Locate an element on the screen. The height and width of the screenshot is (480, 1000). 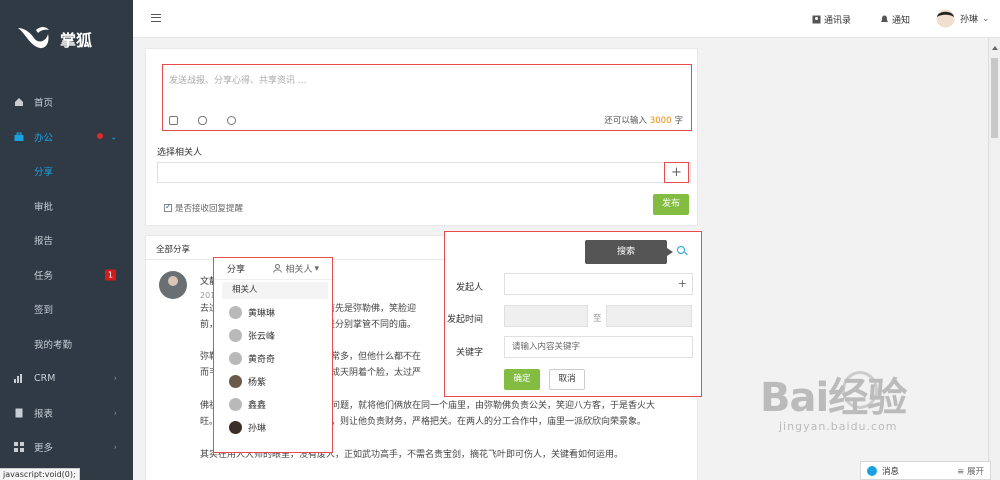
sidebar-item-share: 分享 is located at coordinates (66, 171).